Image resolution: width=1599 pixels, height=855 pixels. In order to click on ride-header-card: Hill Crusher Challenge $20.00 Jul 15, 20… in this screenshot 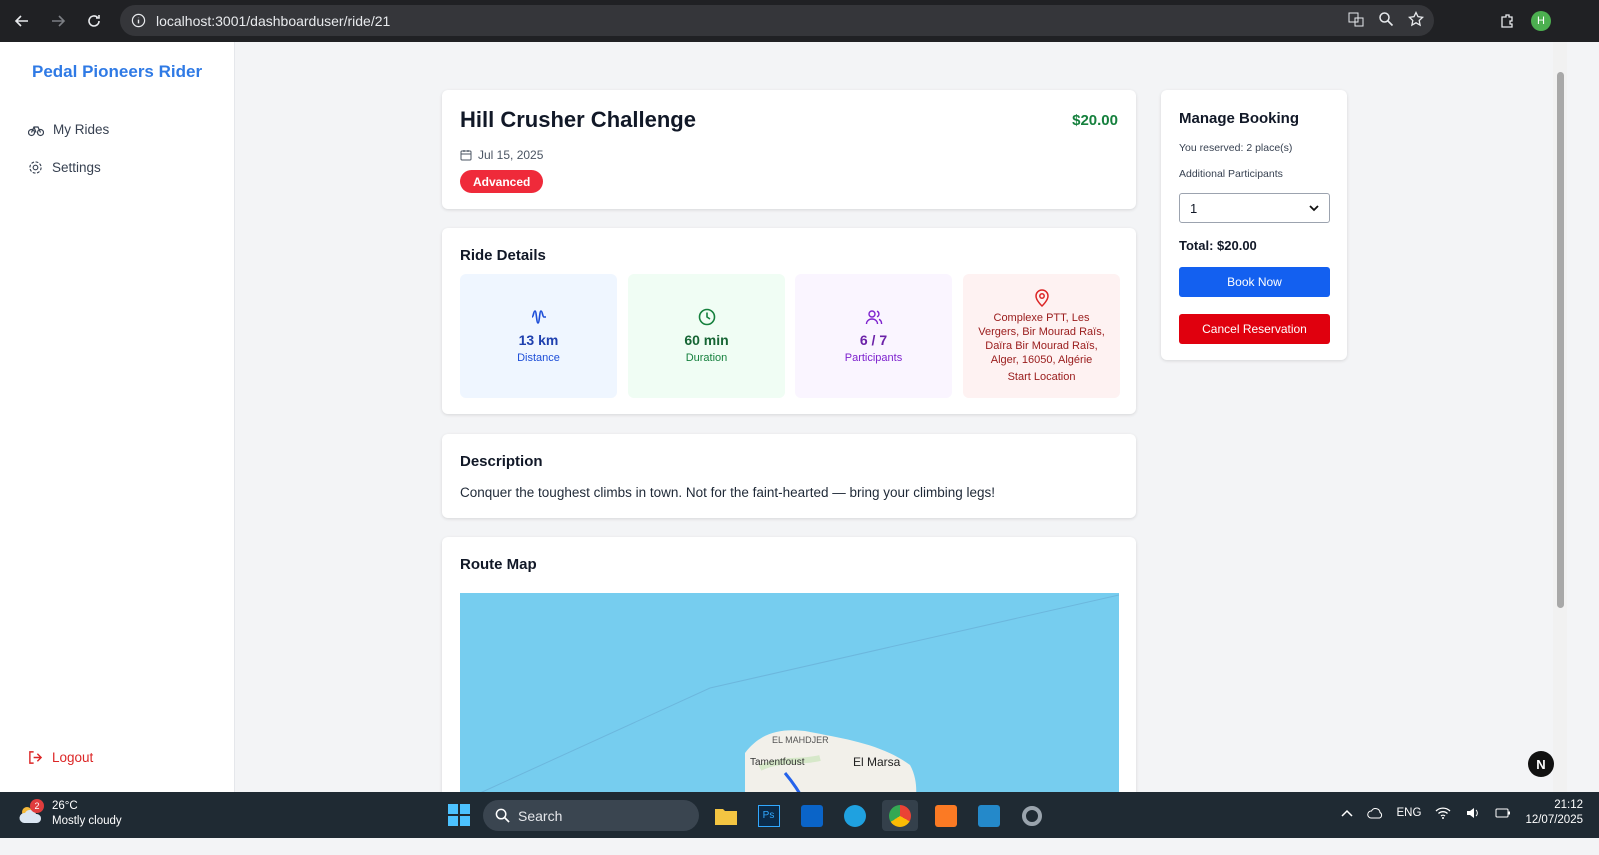, I will do `click(789, 149)`.